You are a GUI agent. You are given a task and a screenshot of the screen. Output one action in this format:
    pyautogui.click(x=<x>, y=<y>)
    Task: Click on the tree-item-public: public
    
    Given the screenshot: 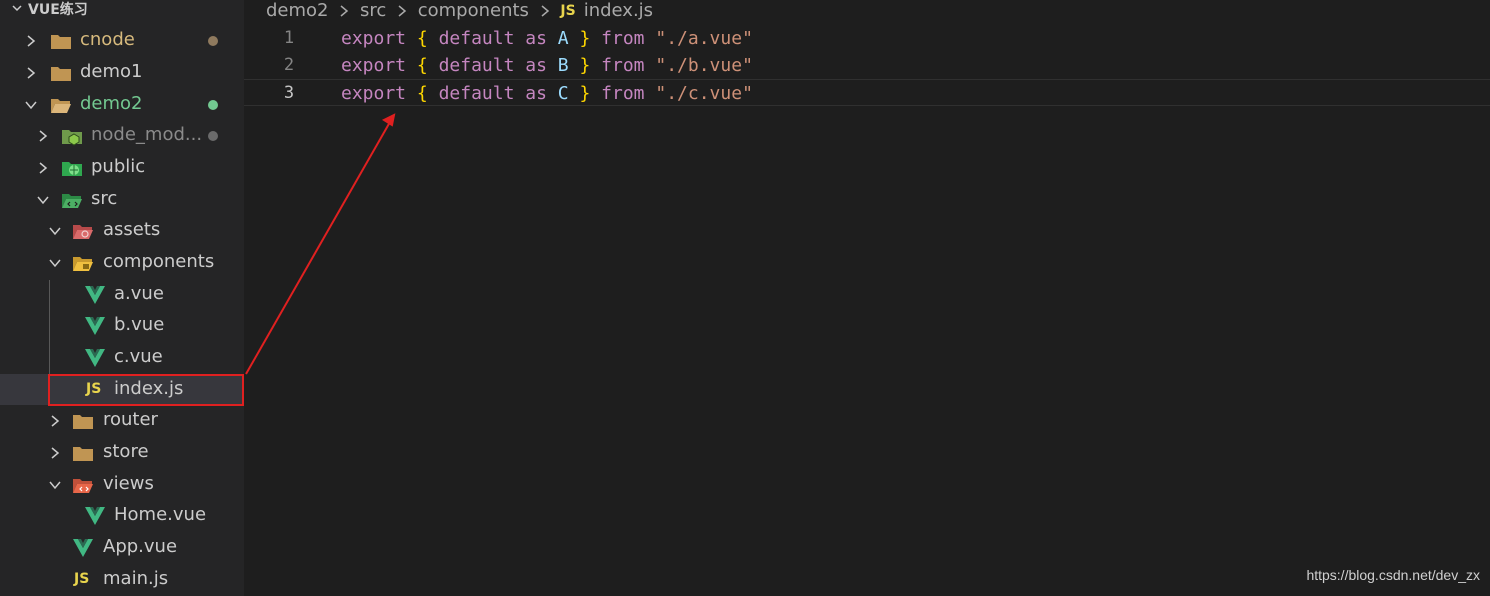 What is the action you would take?
    pyautogui.click(x=122, y=167)
    